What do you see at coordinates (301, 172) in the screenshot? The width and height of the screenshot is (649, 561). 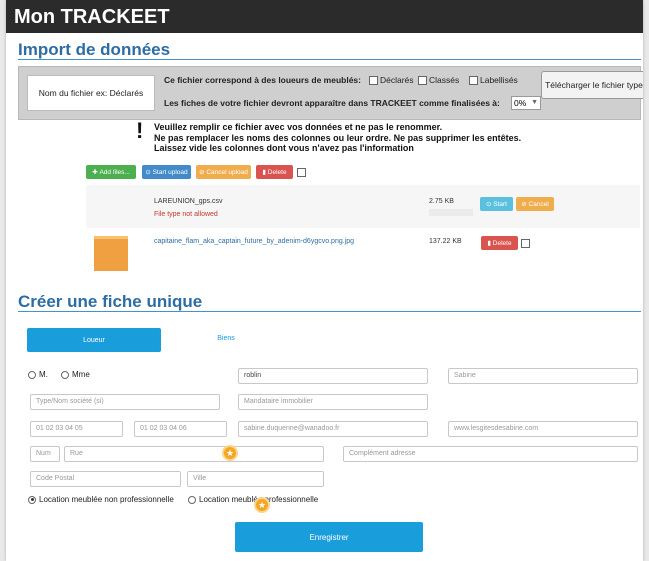 I see `select-all-checkbox` at bounding box center [301, 172].